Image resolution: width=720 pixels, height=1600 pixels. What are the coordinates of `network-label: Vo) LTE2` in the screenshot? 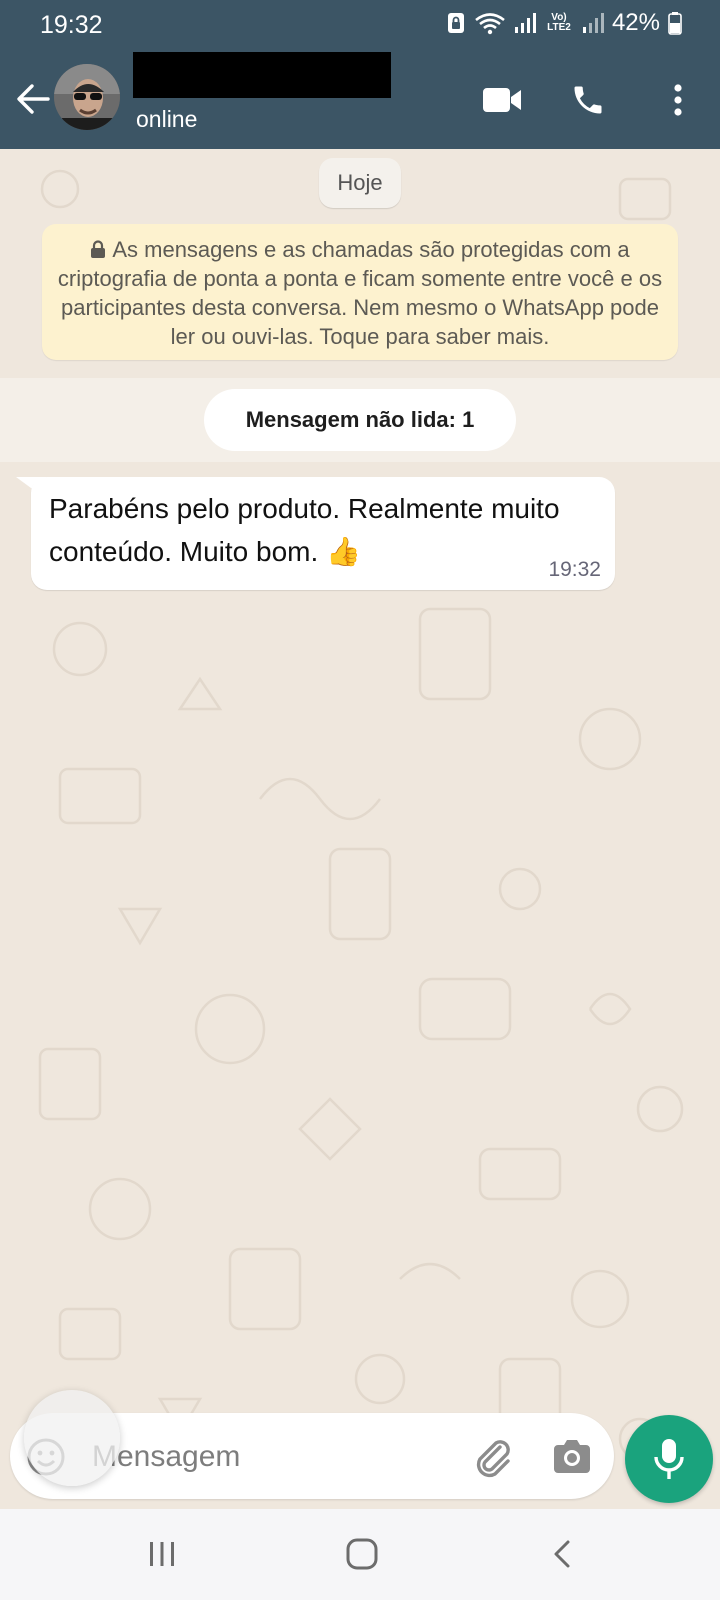 It's located at (559, 22).